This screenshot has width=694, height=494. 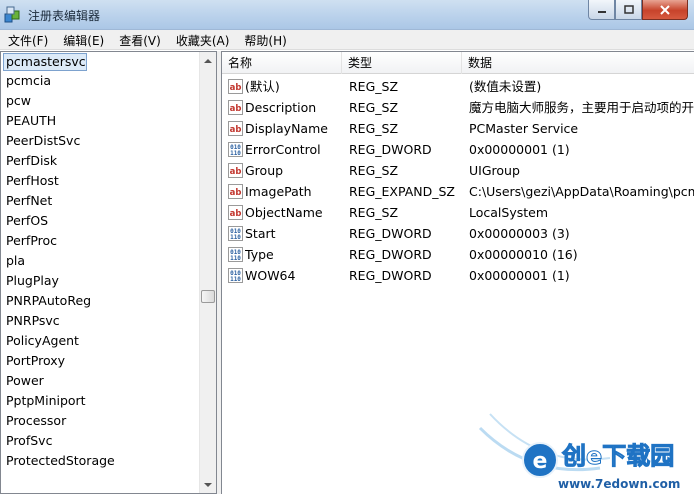 I want to click on value-row: ab Description REG_SZ 魔方电脑大师服务，主要用于启动项的开机, so click(x=458, y=107).